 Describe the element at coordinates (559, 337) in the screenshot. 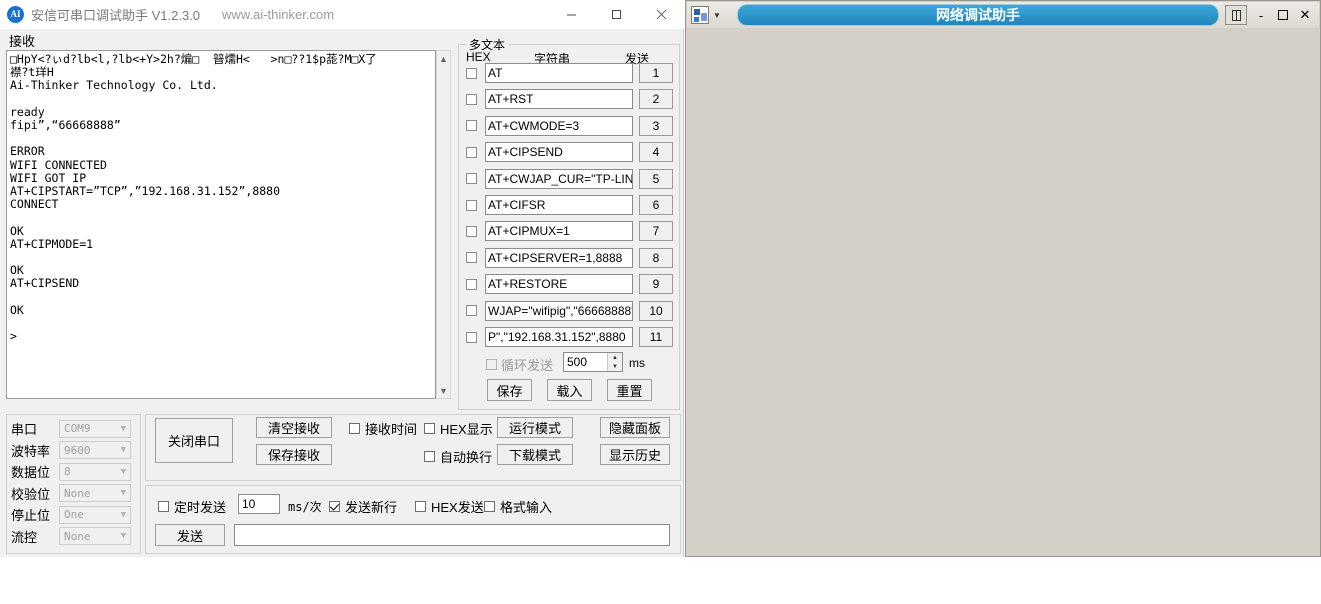

I see `multitext-command-input: P","192.168.31.152",8880` at that location.